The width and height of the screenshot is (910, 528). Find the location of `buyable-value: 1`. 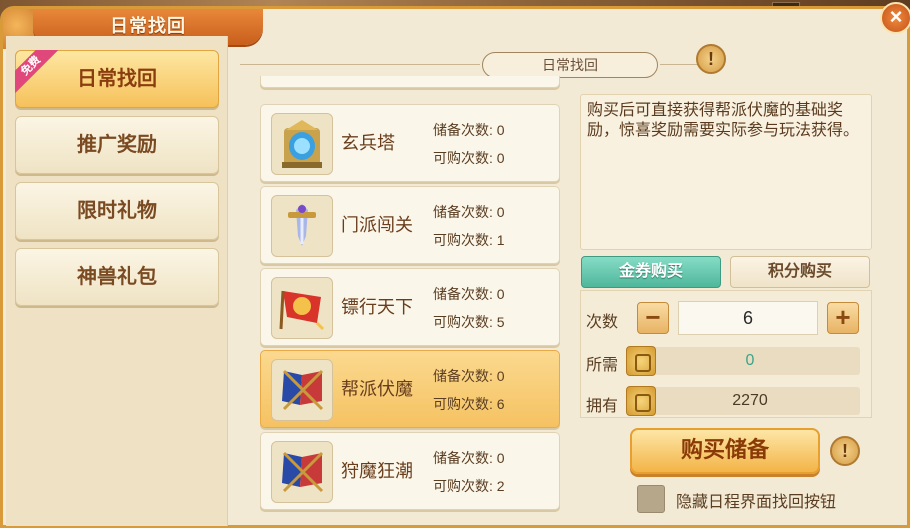

buyable-value: 1 is located at coordinates (500, 240).